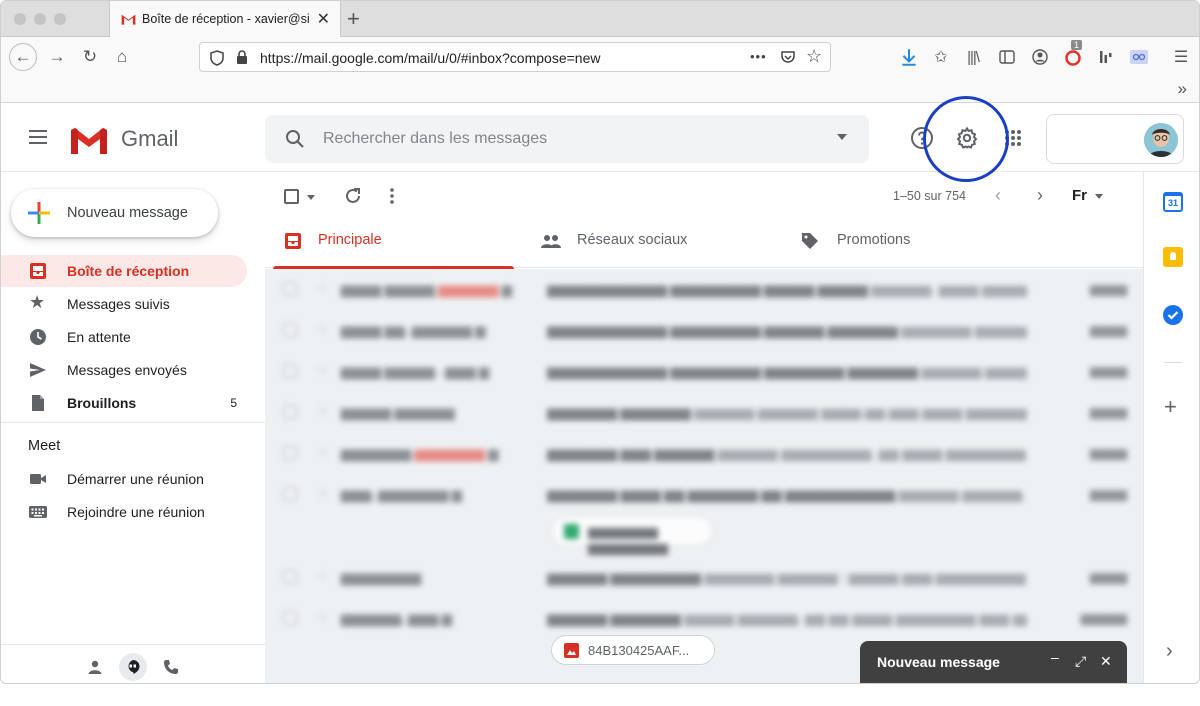 Image resolution: width=1200 pixels, height=706 pixels. What do you see at coordinates (124, 479) in the screenshot?
I see `meet-start-meeting: Démarrer une réunion` at bounding box center [124, 479].